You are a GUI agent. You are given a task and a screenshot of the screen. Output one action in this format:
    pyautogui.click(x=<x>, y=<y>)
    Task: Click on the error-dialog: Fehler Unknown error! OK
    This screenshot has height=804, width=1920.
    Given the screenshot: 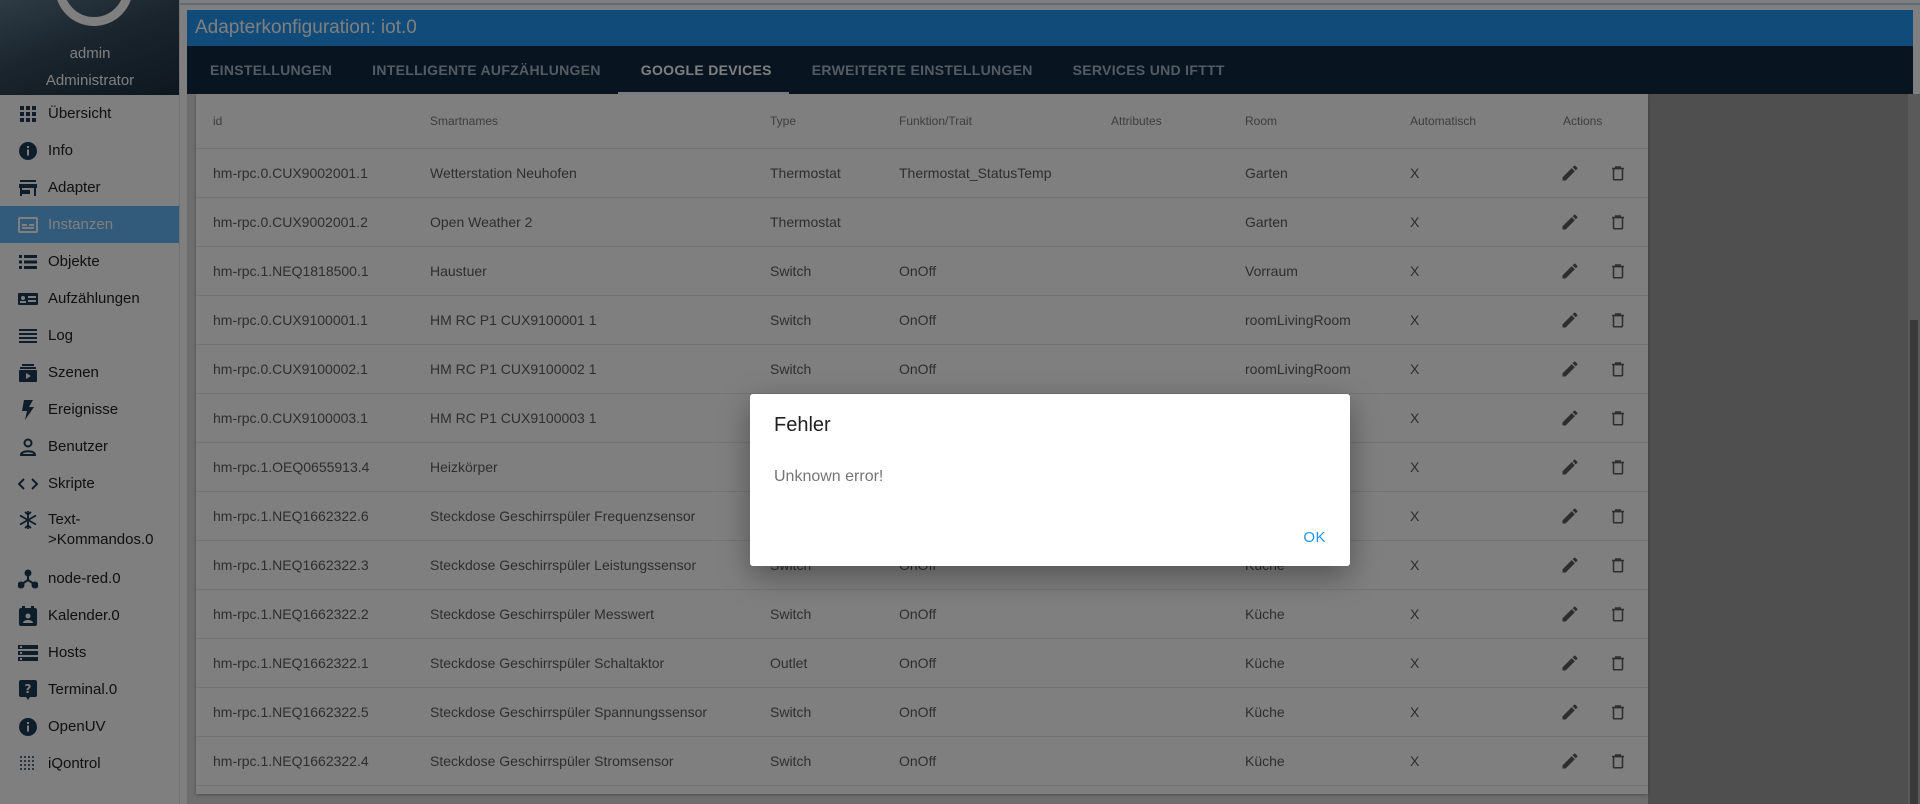 What is the action you would take?
    pyautogui.click(x=1050, y=480)
    